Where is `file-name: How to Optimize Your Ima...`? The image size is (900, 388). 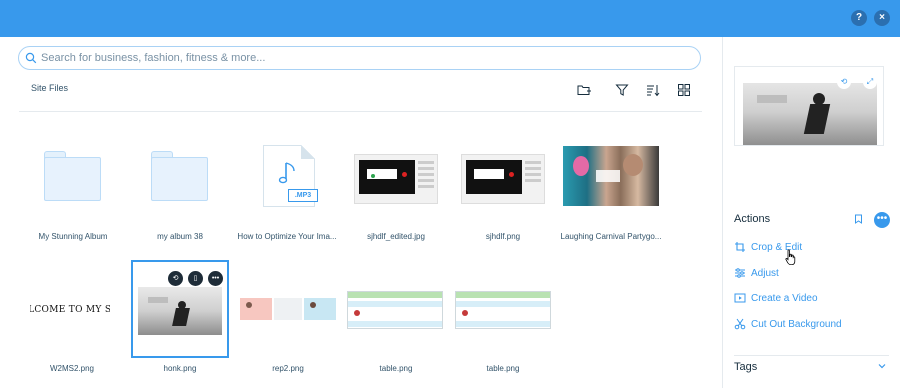 file-name: How to Optimize Your Ima... is located at coordinates (287, 236).